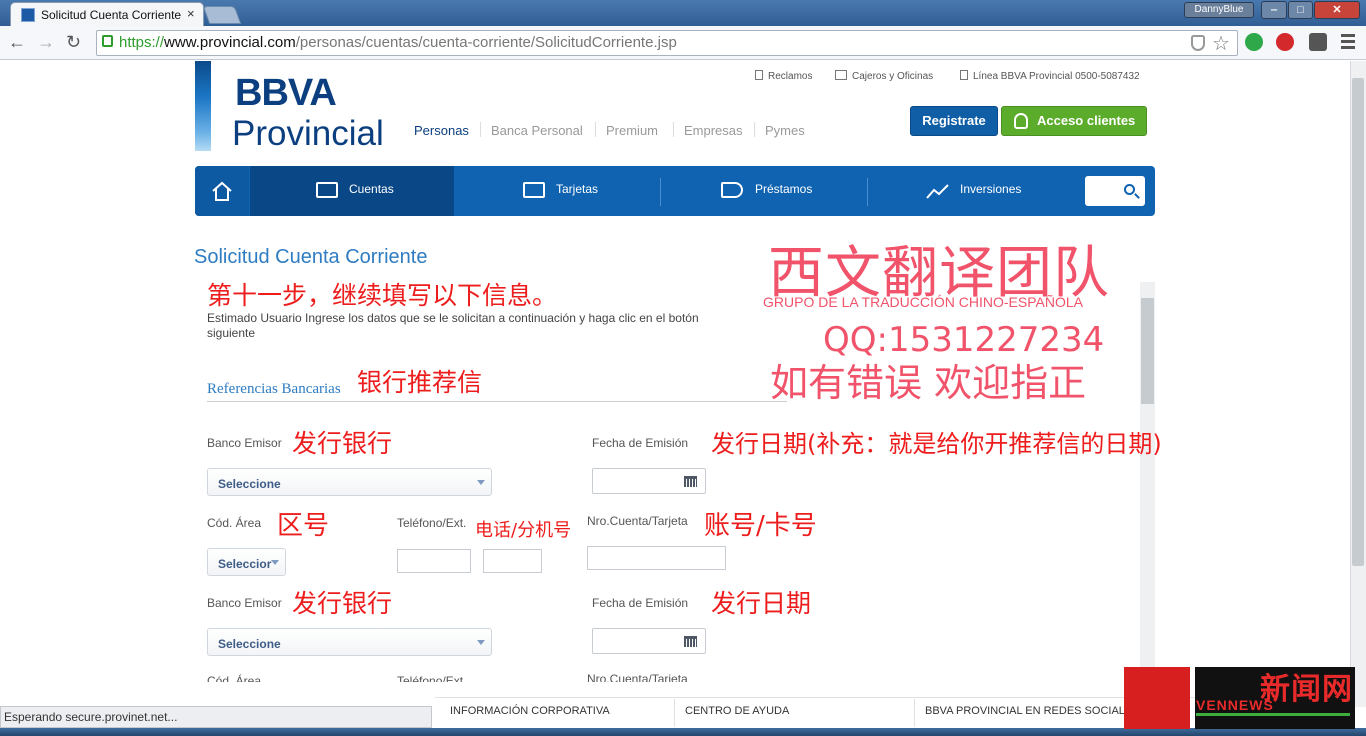  I want to click on util-link-cajeros: Cajeros y Oficinas, so click(884, 76).